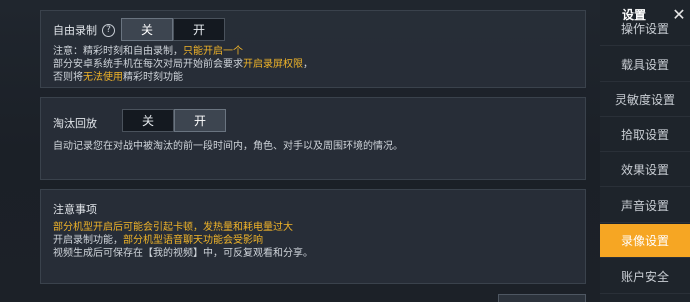 This screenshot has width=690, height=302. I want to click on note-line: 部分机型开启后可能会引起卡顿，发热量和耗电量过大, so click(183, 227).